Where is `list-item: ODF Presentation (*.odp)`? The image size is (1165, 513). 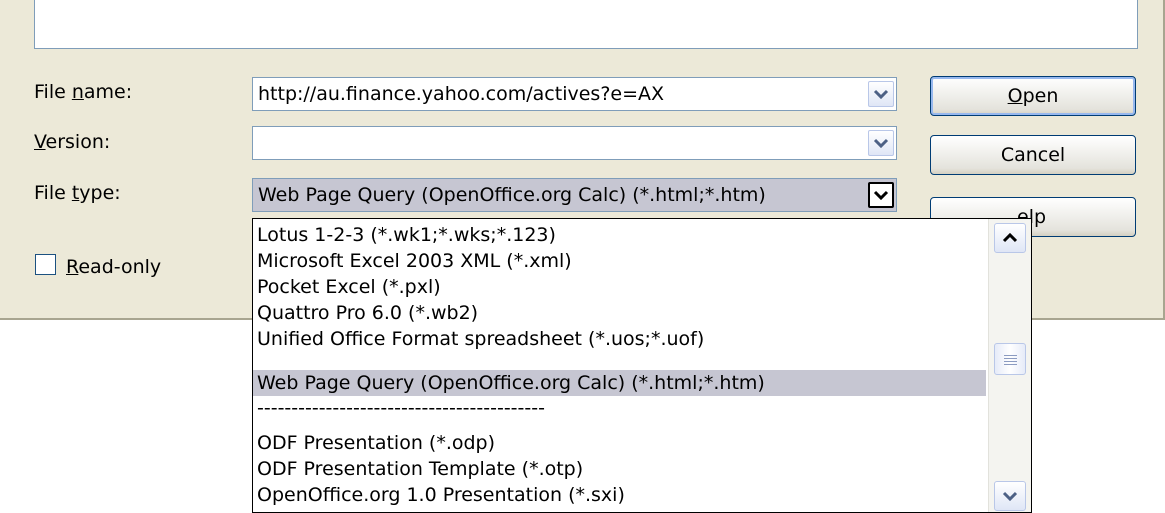
list-item: ODF Presentation (*.odp) is located at coordinates (619, 443).